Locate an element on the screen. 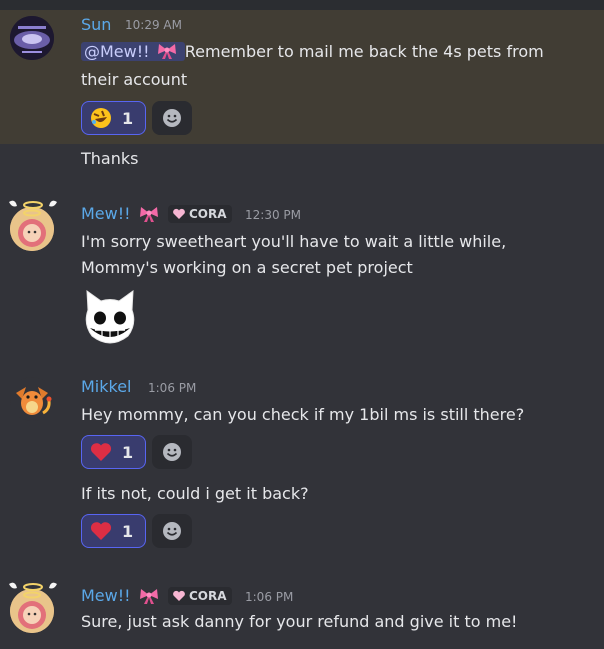 The height and width of the screenshot is (649, 604). message-content-line: Mommy's working on a secret pet project is located at coordinates (247, 267).